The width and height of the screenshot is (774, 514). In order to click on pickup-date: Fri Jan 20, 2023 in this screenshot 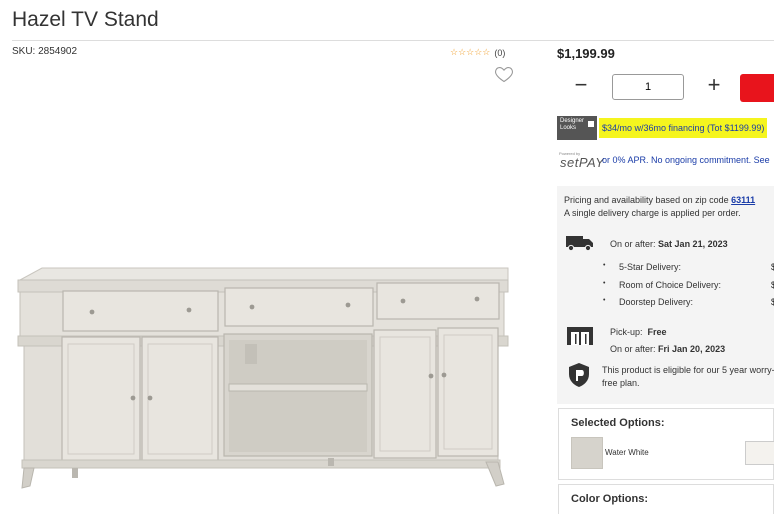, I will do `click(692, 349)`.